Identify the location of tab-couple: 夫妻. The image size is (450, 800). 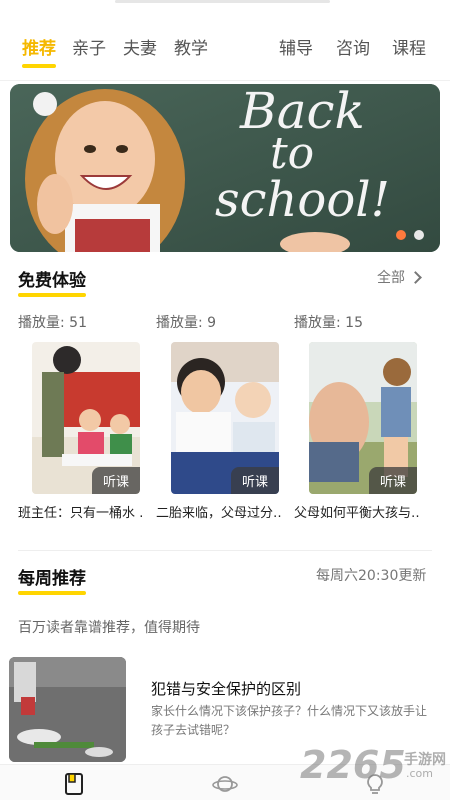
(140, 46).